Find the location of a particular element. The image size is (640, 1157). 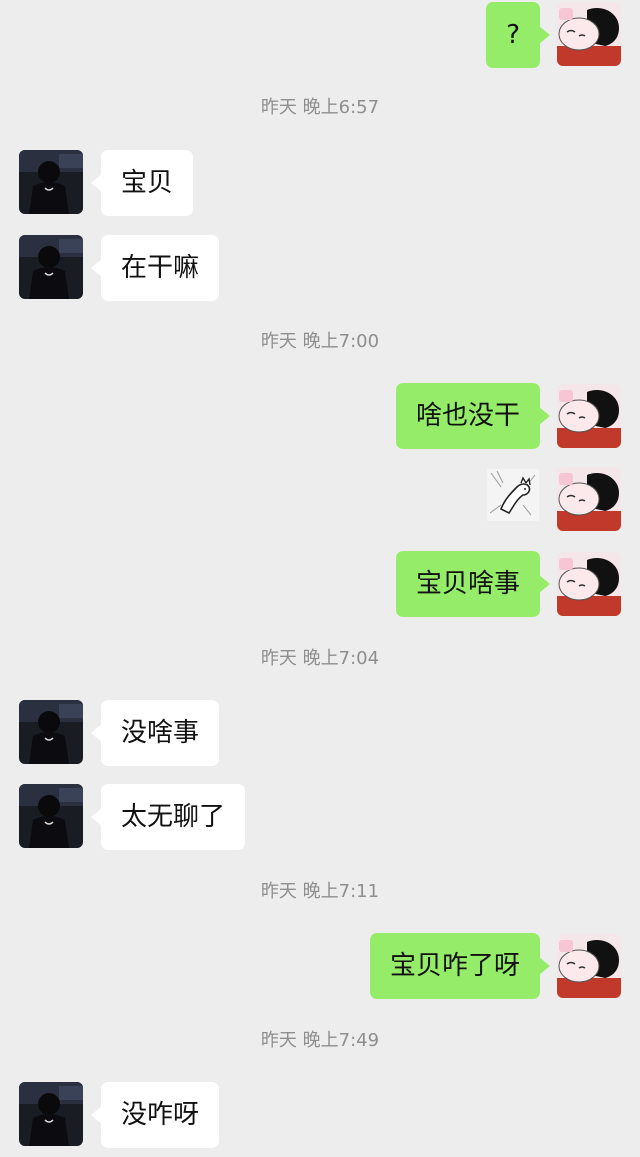

incoming-message: 宝贝 is located at coordinates (142, 183).